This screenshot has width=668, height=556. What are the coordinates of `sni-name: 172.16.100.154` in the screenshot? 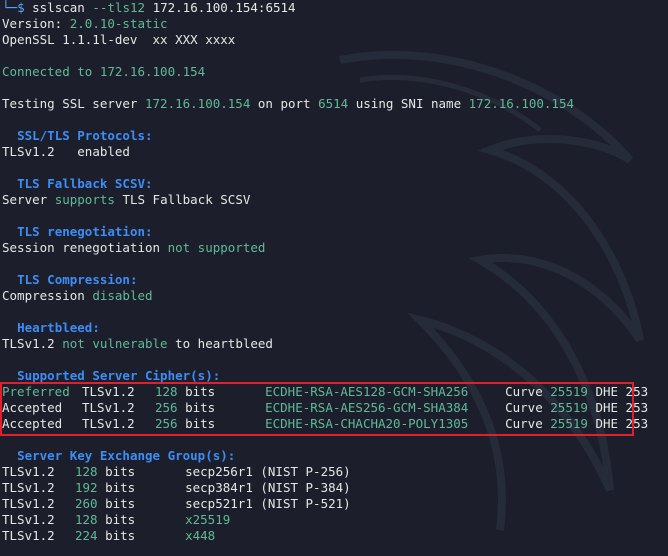 It's located at (521, 103).